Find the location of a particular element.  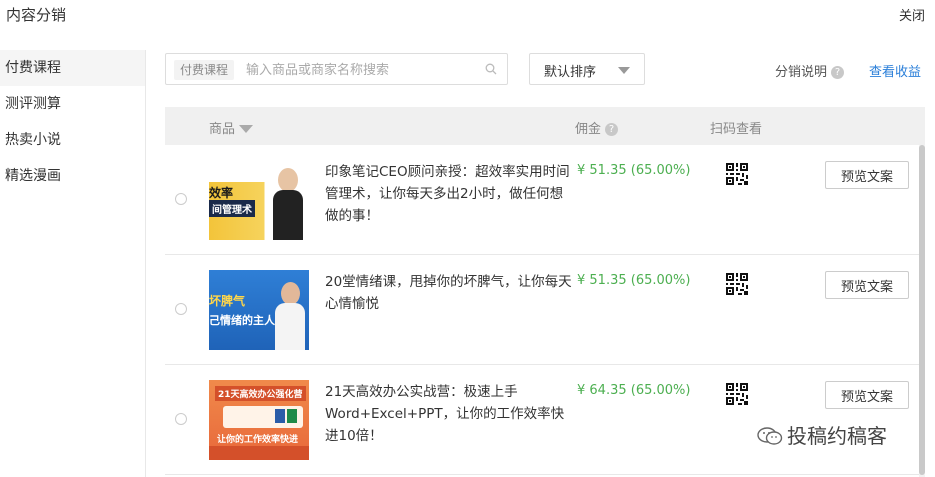

thumbnail-subtitle: 己情绪的主人 is located at coordinates (242, 320).